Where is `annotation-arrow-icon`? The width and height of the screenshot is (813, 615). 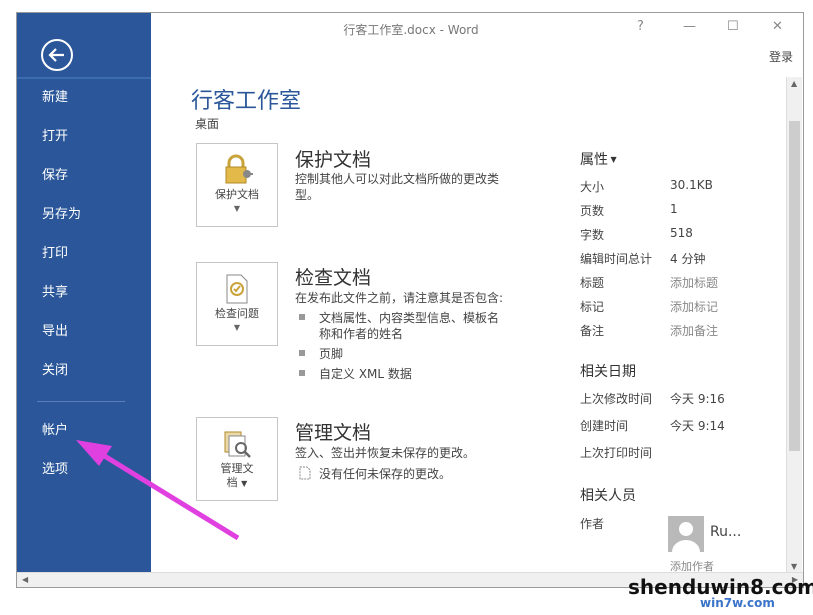
annotation-arrow-icon is located at coordinates (158, 490).